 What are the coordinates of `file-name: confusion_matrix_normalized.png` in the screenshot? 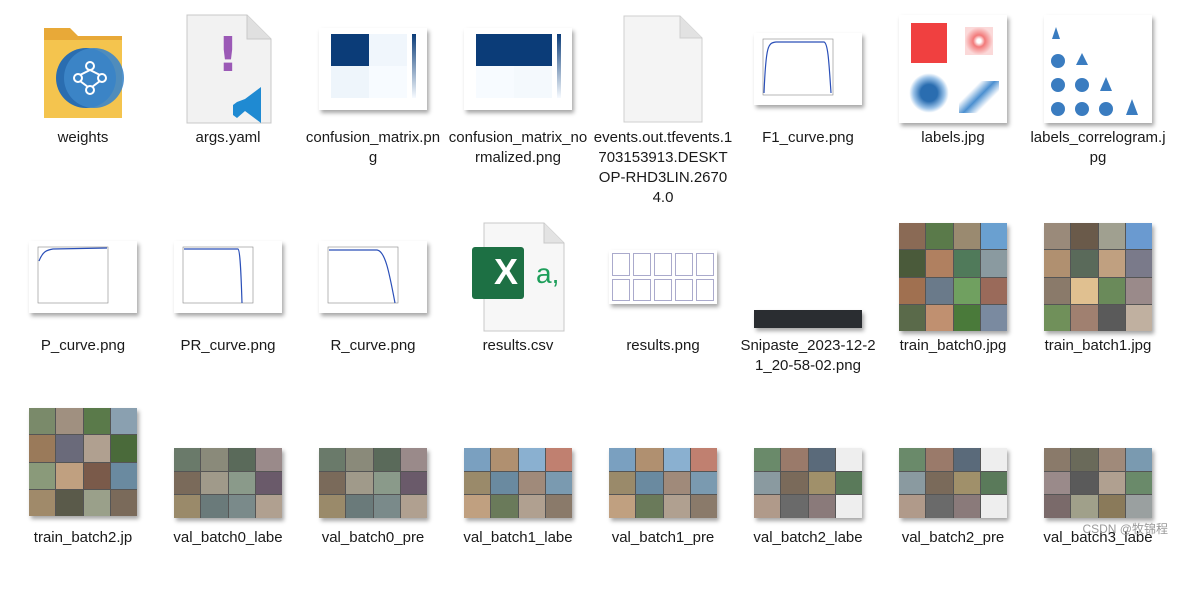 It's located at (518, 147).